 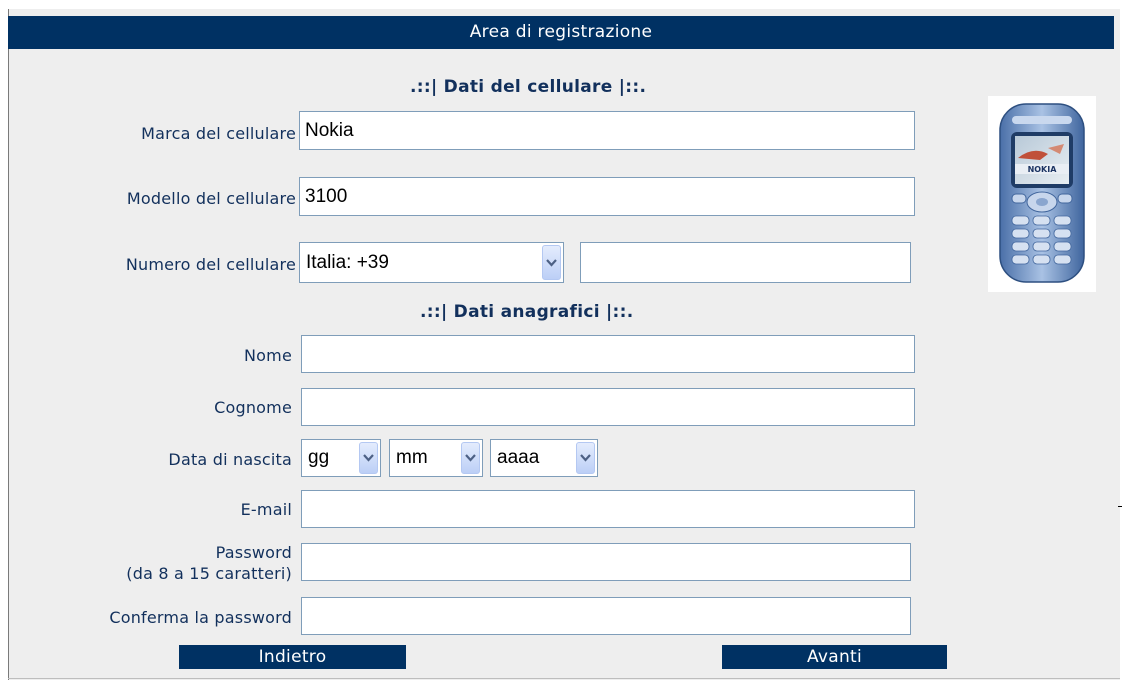 I want to click on password-label-line2: (da 8 a 15 caratteri), so click(x=209, y=573).